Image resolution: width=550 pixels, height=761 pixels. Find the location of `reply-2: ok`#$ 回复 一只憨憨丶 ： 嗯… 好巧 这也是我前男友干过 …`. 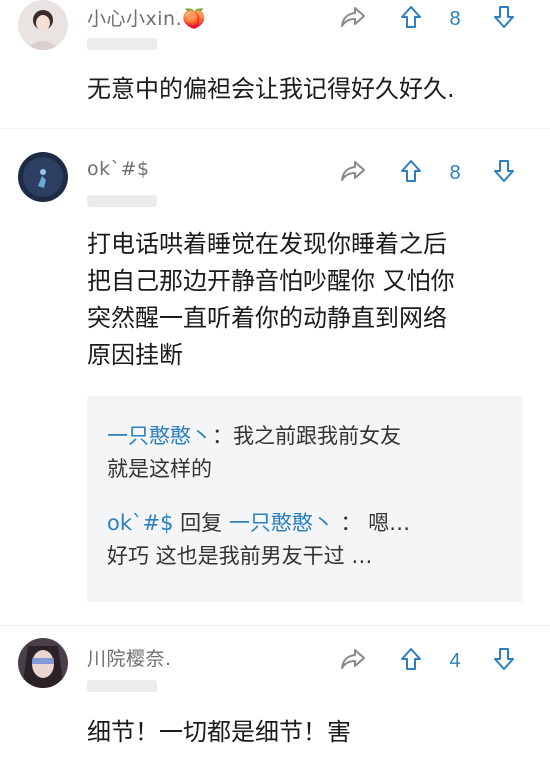

reply-2: ok`#$ 回复 一只憨憨丶 ： 嗯… 好巧 这也是我前男友干过 … is located at coordinates (307, 540).